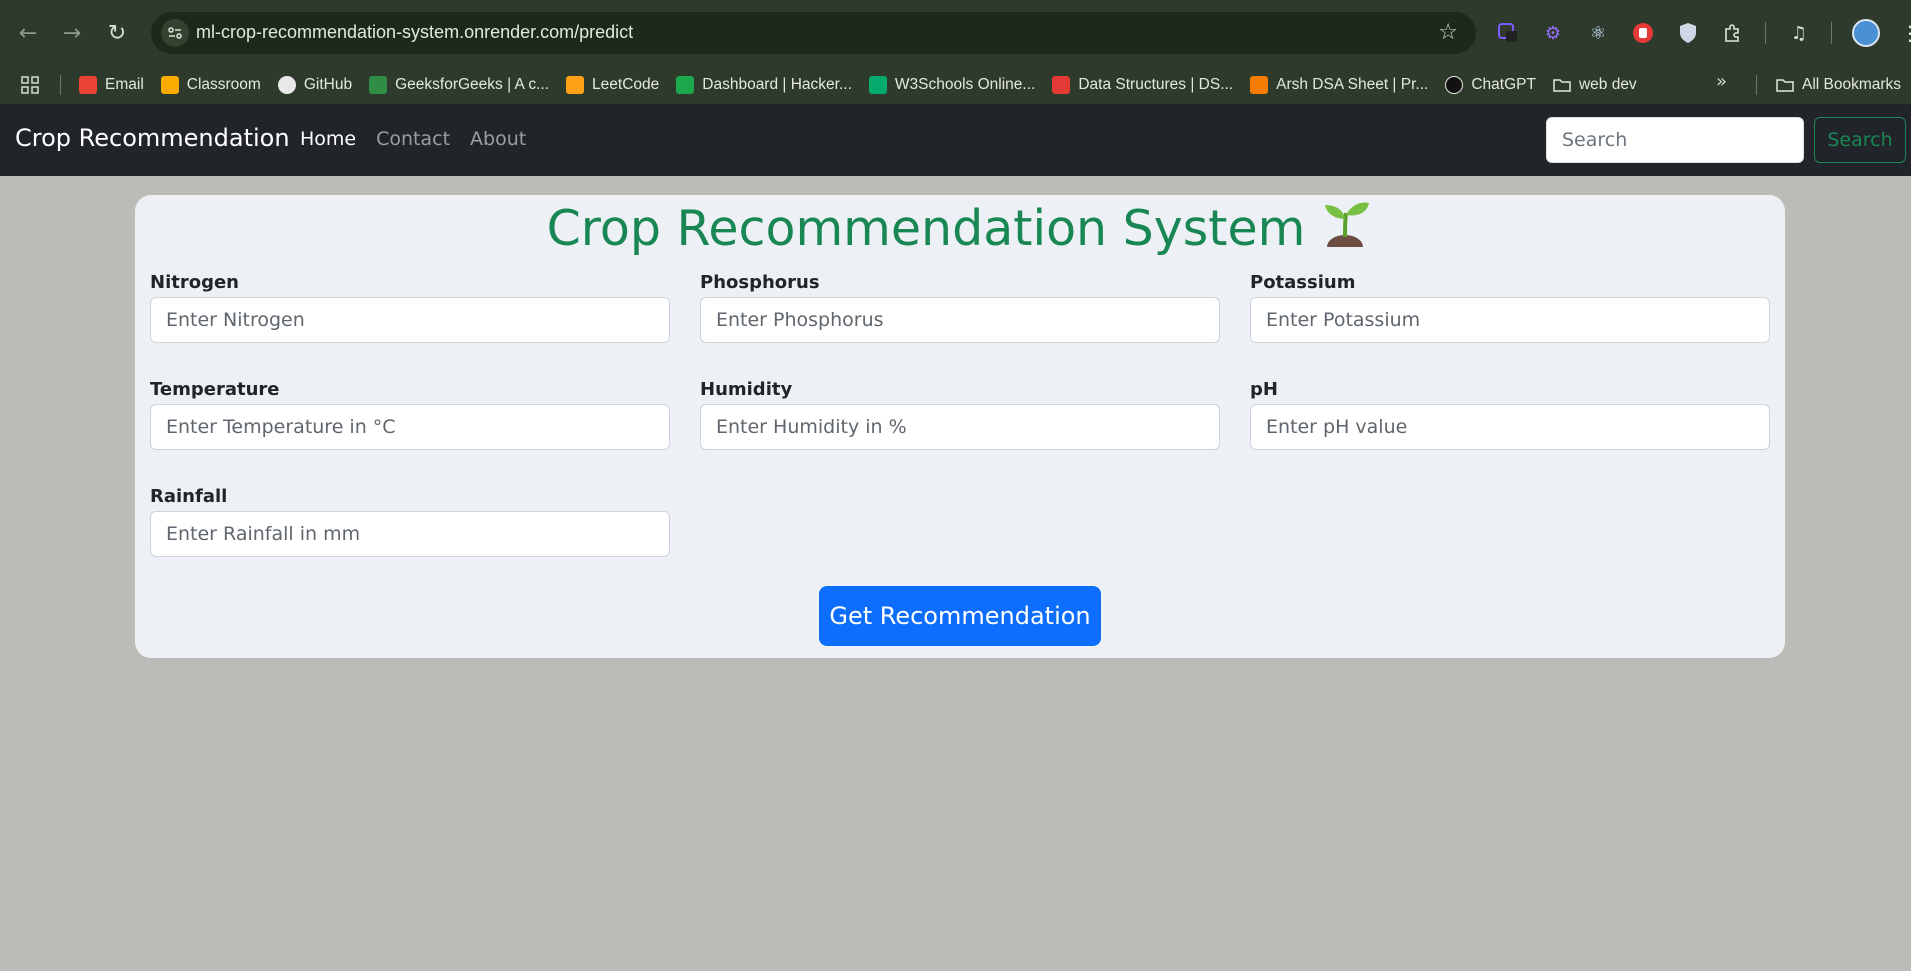 The height and width of the screenshot is (971, 1911). What do you see at coordinates (1688, 33) in the screenshot?
I see `extension-shield-icon` at bounding box center [1688, 33].